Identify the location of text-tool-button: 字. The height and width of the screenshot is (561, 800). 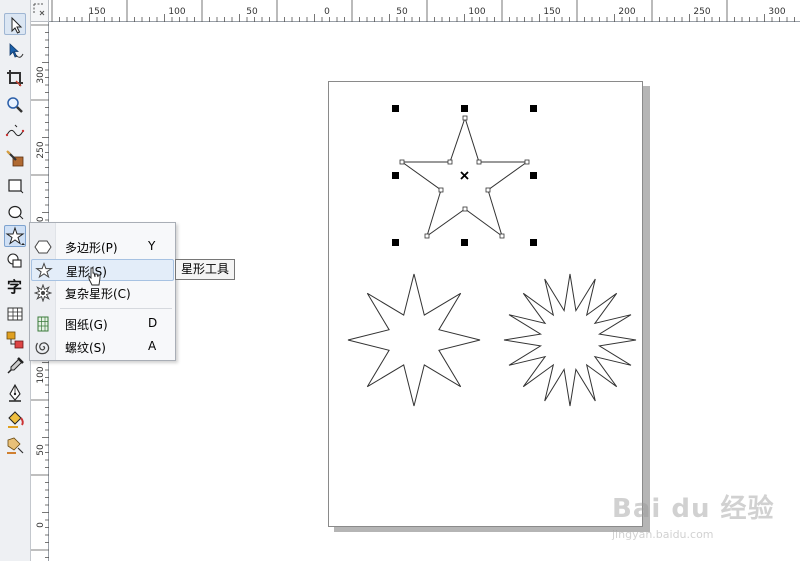
(15, 286).